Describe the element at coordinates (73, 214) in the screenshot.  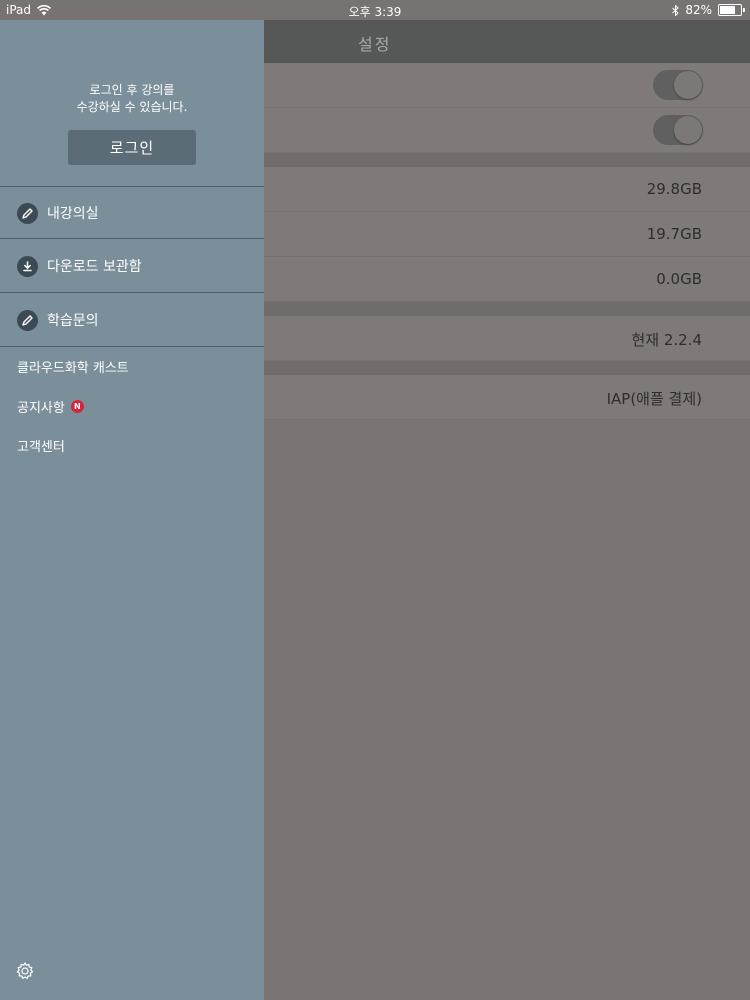
I see `menu-item-label: 내강의실` at that location.